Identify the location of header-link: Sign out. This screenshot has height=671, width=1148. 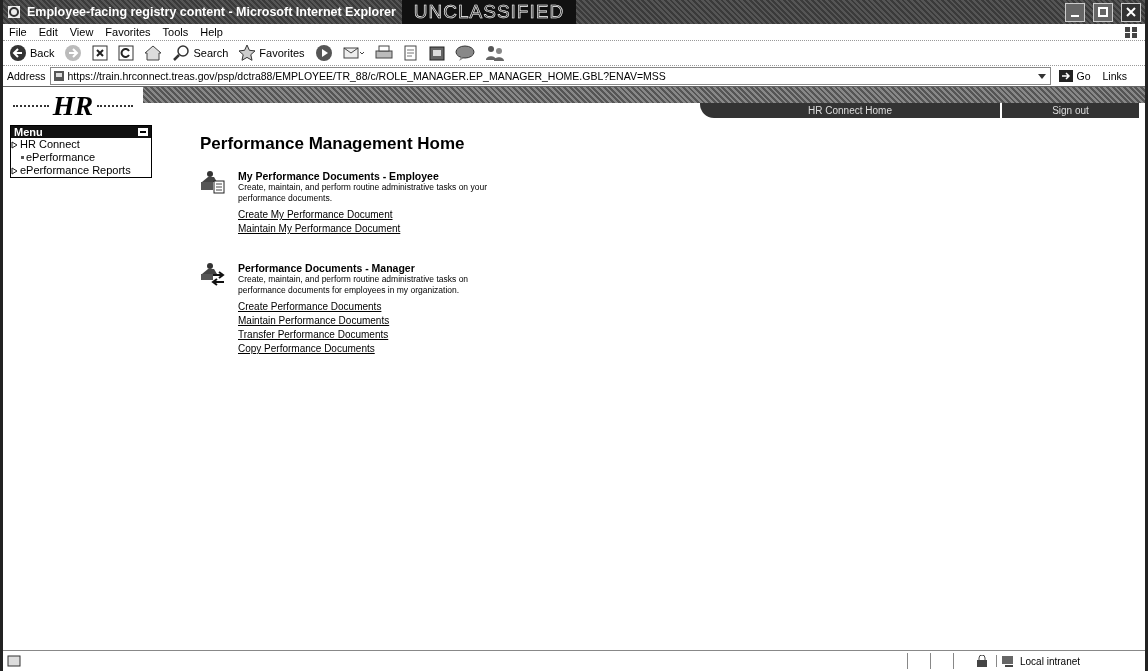
(1069, 110).